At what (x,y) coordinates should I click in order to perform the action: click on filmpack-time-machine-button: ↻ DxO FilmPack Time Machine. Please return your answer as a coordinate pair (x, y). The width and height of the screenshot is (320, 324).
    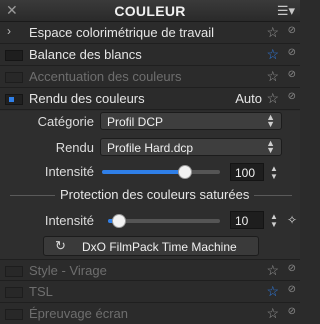
    Looking at the image, I should click on (151, 246).